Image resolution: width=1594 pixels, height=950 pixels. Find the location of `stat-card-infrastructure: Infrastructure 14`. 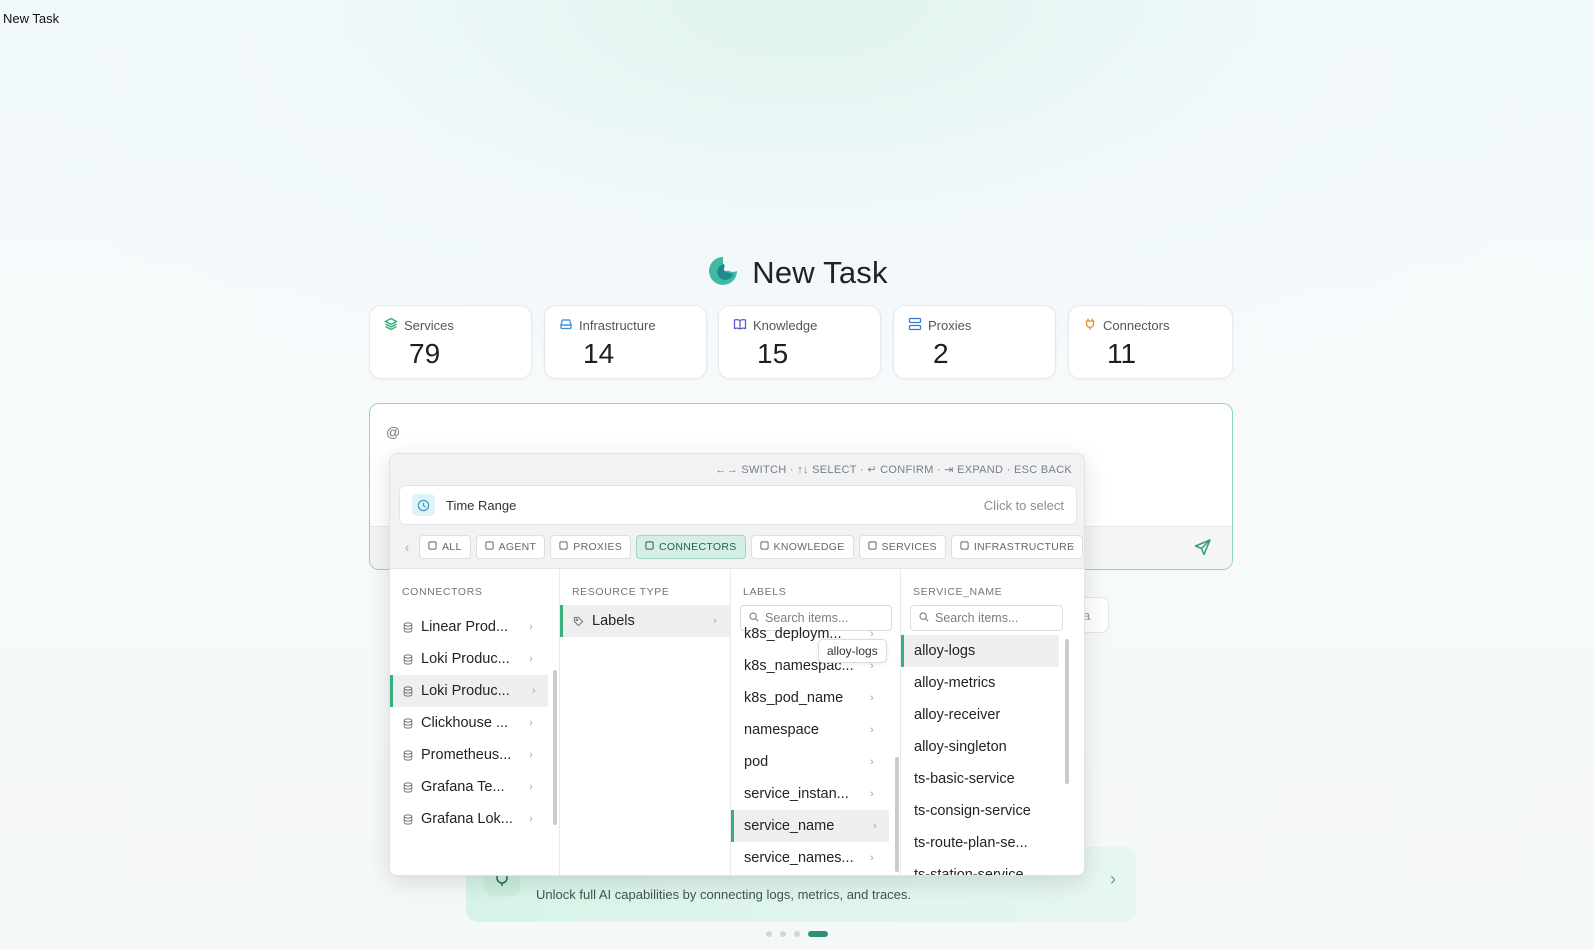

stat-card-infrastructure: Infrastructure 14 is located at coordinates (625, 342).